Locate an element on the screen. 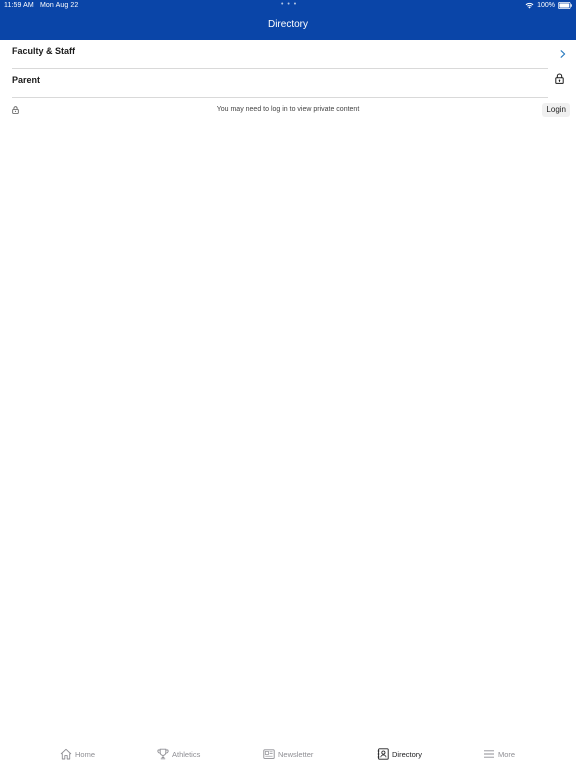  page-title: Directory is located at coordinates (287, 24).